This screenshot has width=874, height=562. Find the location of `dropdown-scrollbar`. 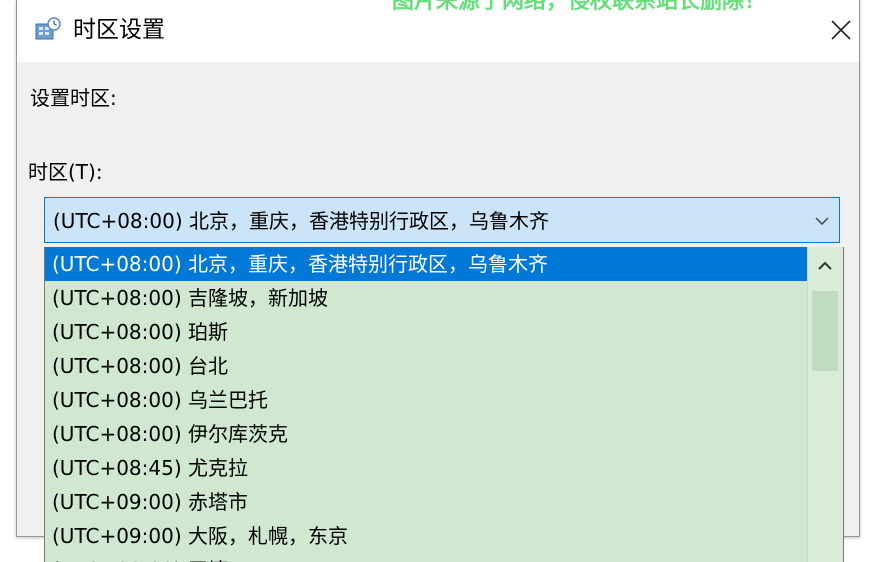

dropdown-scrollbar is located at coordinates (825, 404).